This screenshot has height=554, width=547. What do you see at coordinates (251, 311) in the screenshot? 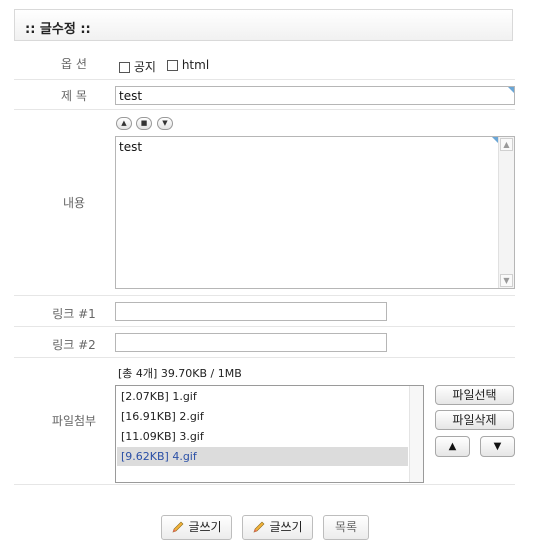
I see `link1-input` at bounding box center [251, 311].